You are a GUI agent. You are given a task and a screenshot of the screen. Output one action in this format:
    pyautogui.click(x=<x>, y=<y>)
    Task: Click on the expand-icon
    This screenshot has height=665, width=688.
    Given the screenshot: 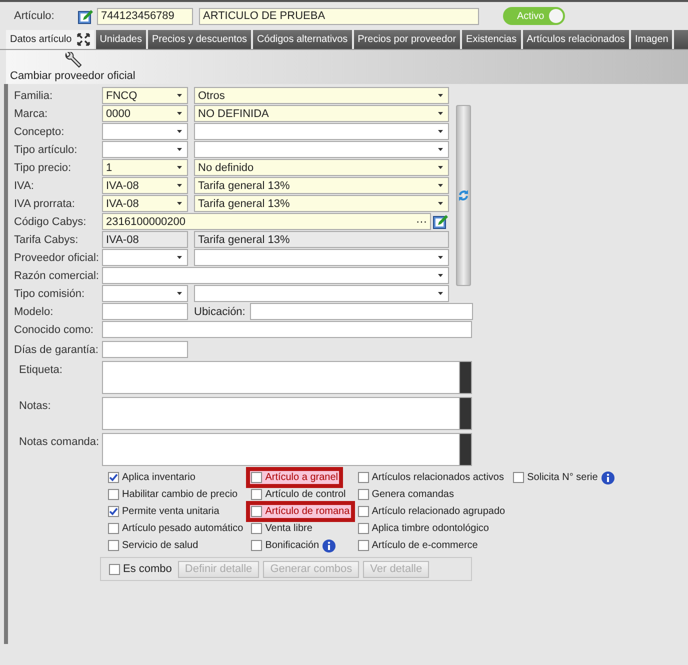 What is the action you would take?
    pyautogui.click(x=83, y=39)
    